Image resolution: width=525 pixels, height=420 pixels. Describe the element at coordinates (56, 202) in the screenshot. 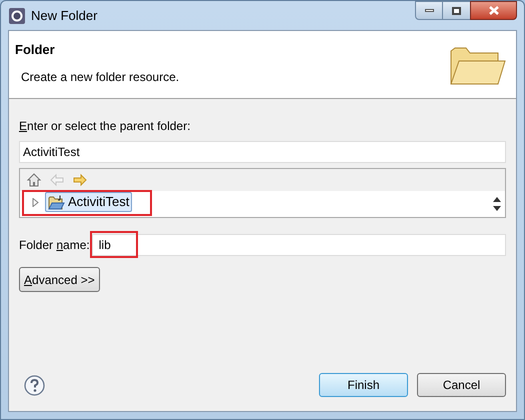

I see `project-folder-icon` at that location.